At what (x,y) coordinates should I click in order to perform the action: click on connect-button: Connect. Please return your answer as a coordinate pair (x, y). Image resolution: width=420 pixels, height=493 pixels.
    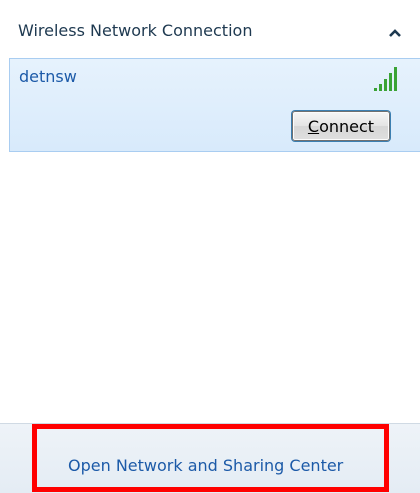
    Looking at the image, I should click on (341, 126).